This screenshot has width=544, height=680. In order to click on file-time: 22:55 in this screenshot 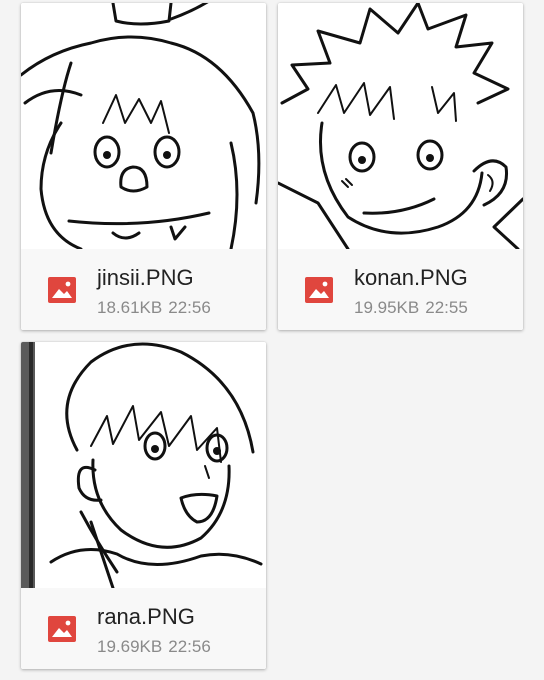, I will do `click(446, 307)`.